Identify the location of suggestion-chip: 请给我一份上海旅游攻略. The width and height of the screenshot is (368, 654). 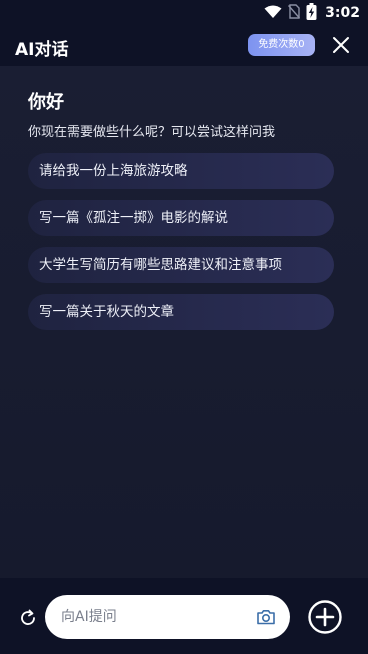
(181, 171).